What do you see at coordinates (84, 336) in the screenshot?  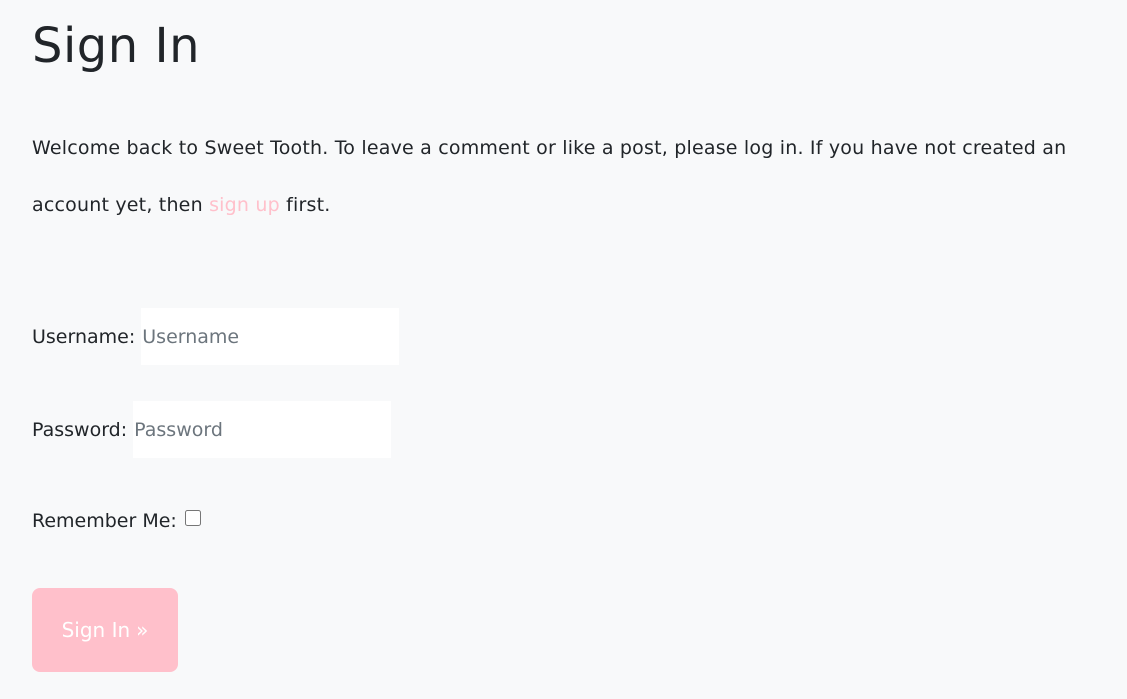 I see `username-label: Username:` at bounding box center [84, 336].